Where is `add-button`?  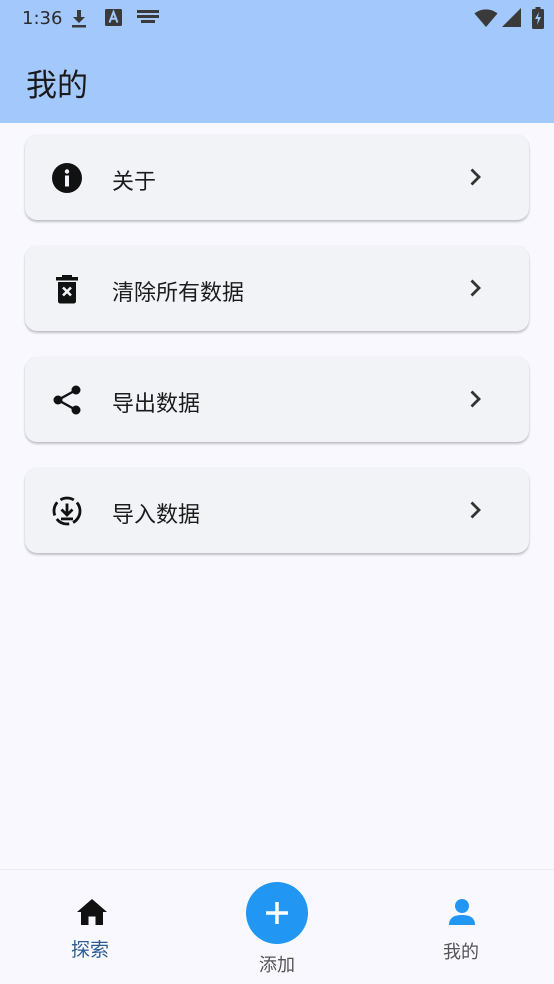
add-button is located at coordinates (277, 913).